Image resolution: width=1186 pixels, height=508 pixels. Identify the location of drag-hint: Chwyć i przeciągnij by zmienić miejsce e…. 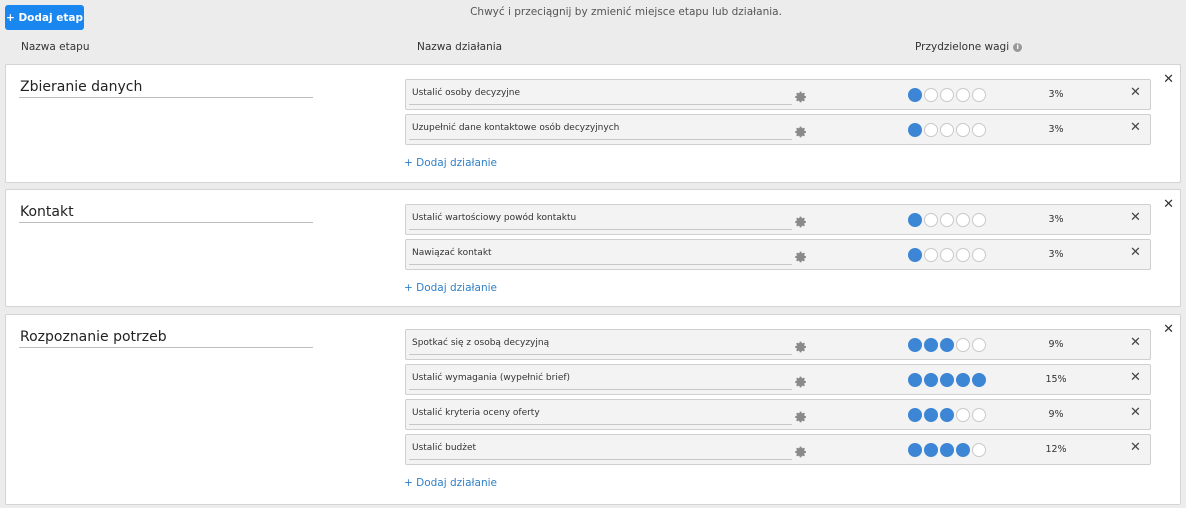
(626, 12).